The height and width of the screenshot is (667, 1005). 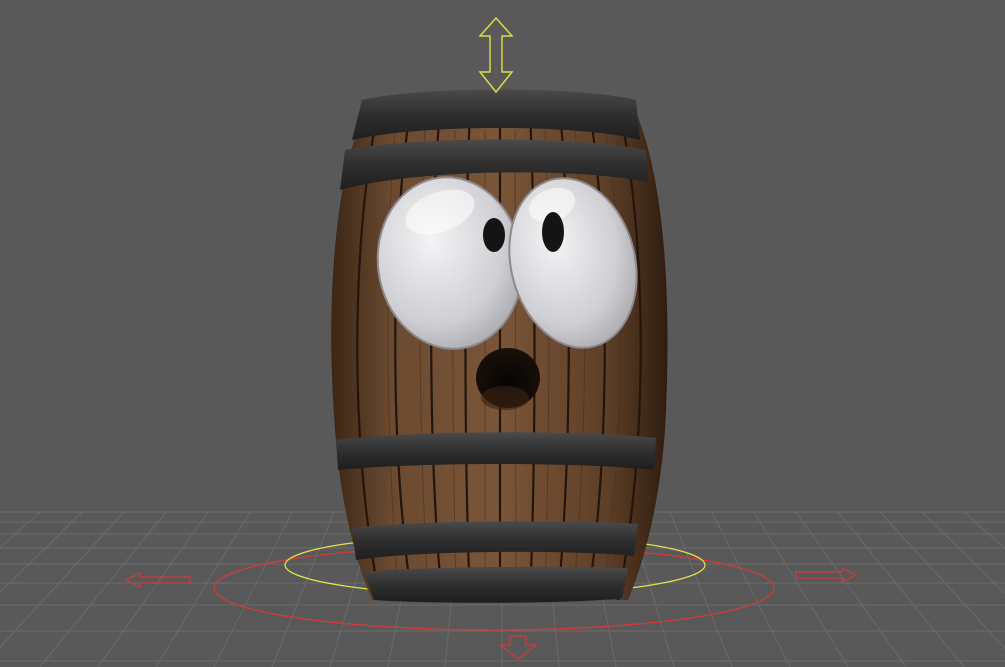 What do you see at coordinates (826, 575) in the screenshot?
I see `arrow-right-icon` at bounding box center [826, 575].